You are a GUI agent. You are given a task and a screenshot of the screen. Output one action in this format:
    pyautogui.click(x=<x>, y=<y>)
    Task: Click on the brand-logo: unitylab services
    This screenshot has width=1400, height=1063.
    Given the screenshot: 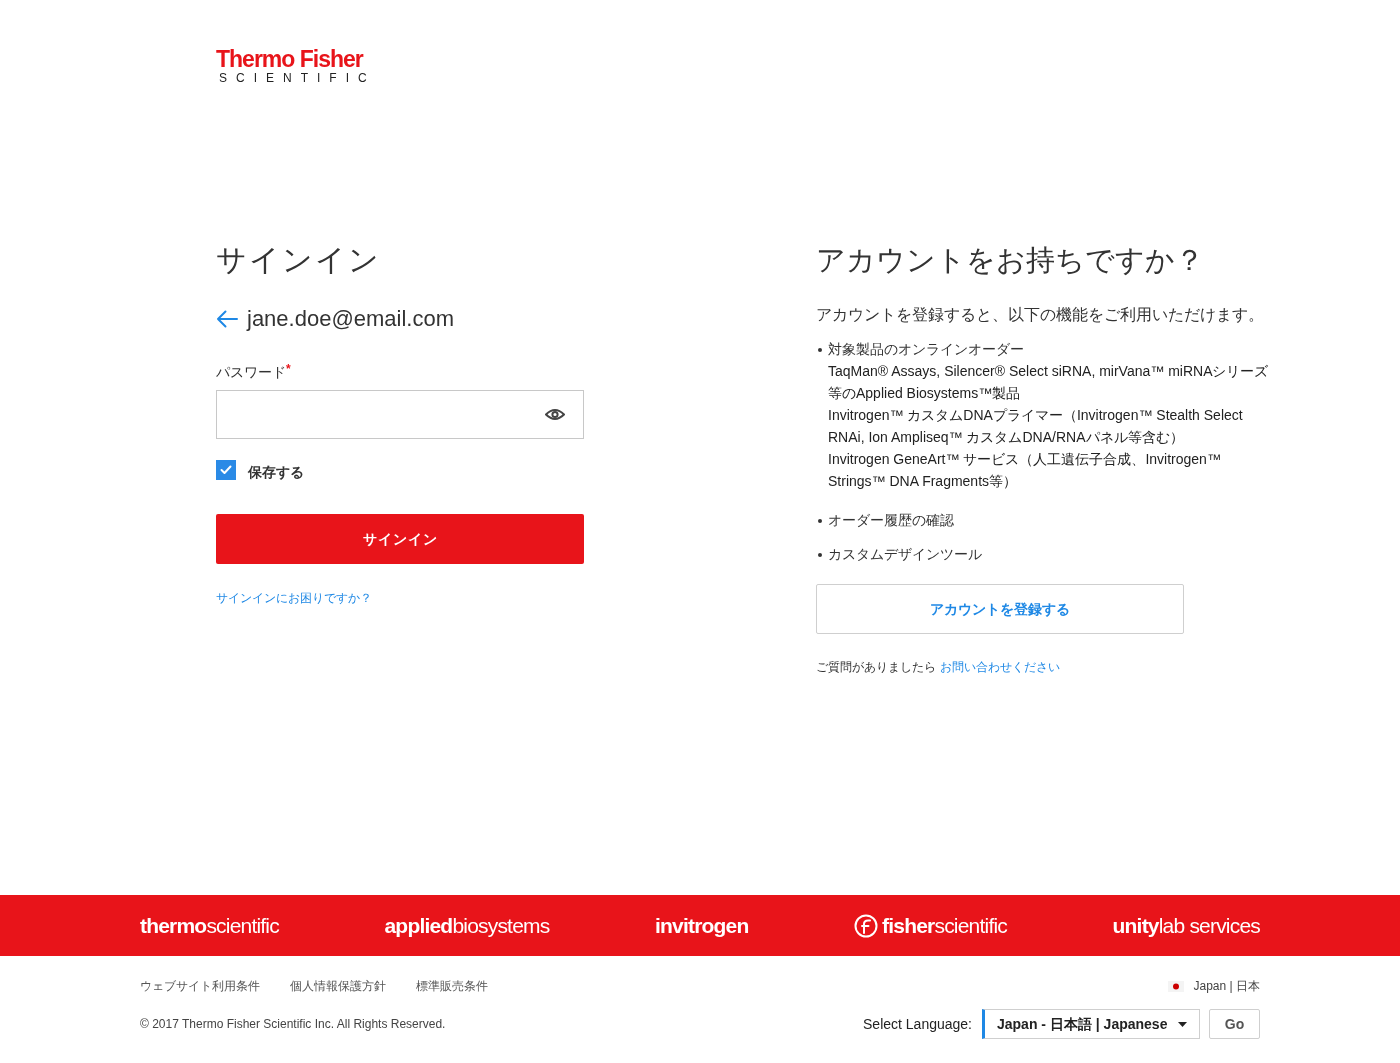 What is the action you would take?
    pyautogui.click(x=1186, y=925)
    